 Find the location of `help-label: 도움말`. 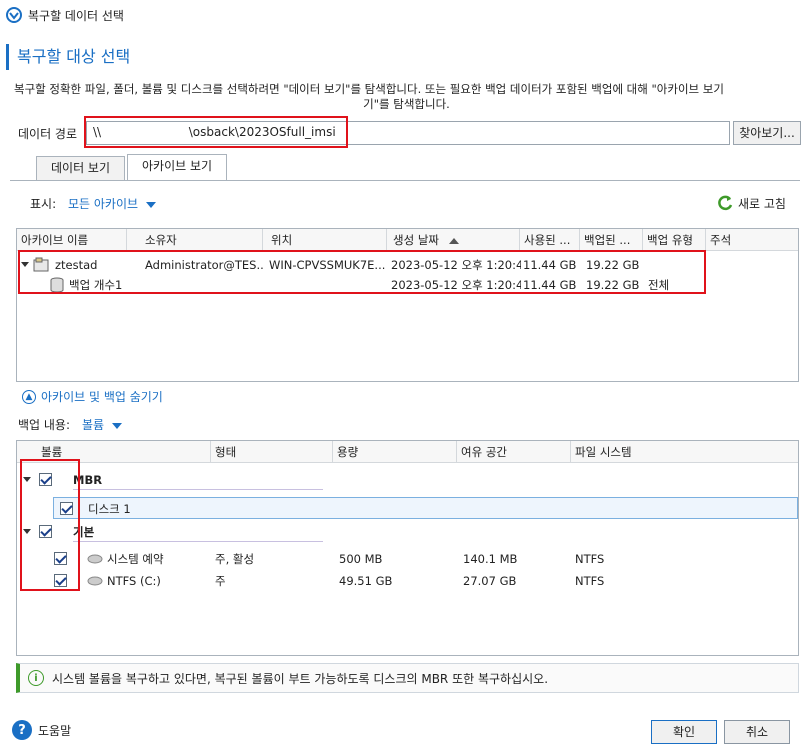

help-label: 도움말 is located at coordinates (55, 730).